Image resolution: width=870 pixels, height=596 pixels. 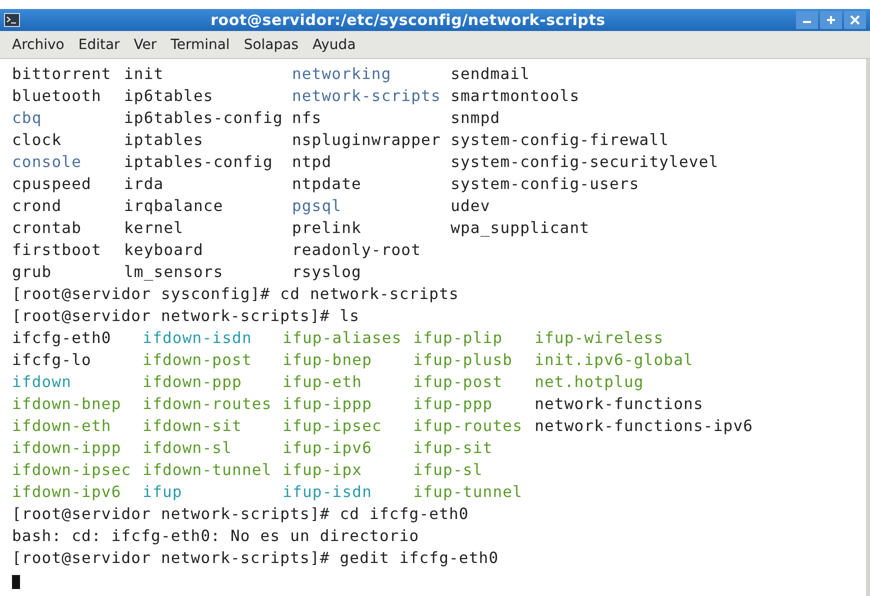 I want to click on text-cursor, so click(x=16, y=582).